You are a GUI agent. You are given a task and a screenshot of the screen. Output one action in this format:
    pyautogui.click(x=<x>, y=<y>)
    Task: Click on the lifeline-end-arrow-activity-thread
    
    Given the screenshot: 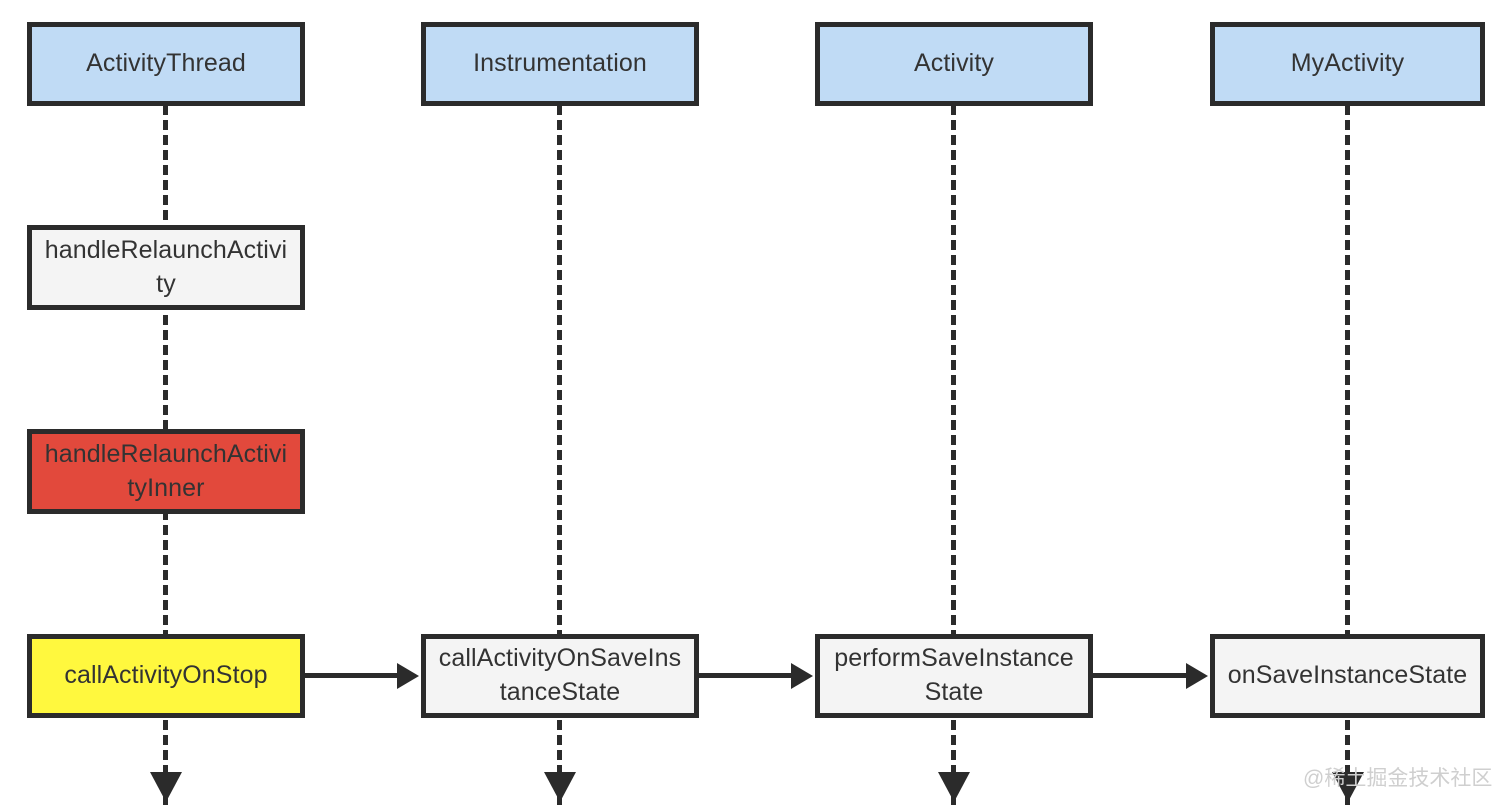 What is the action you would take?
    pyautogui.click(x=166, y=787)
    